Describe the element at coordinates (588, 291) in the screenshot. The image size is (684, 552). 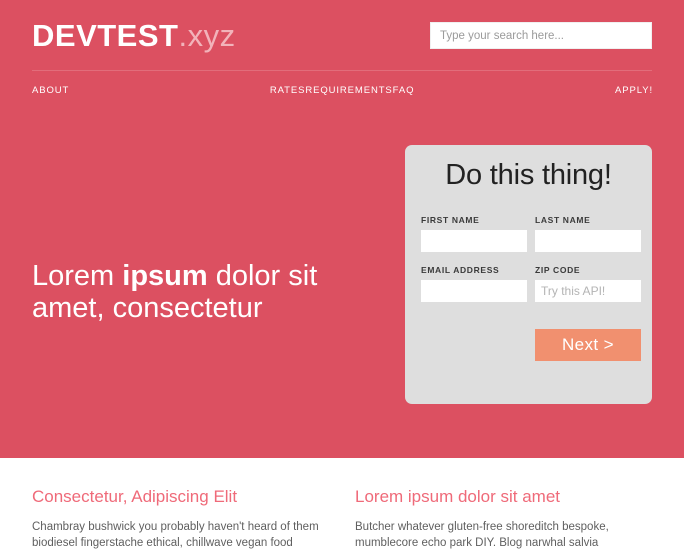
I see `zip-code-input` at that location.